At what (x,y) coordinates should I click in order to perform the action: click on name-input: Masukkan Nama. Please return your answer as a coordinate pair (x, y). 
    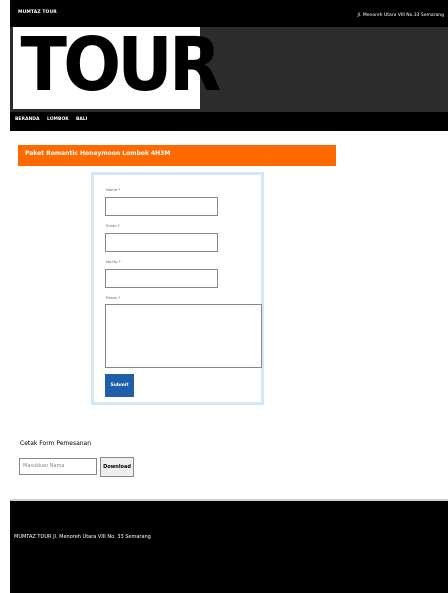
    Looking at the image, I should click on (58, 466).